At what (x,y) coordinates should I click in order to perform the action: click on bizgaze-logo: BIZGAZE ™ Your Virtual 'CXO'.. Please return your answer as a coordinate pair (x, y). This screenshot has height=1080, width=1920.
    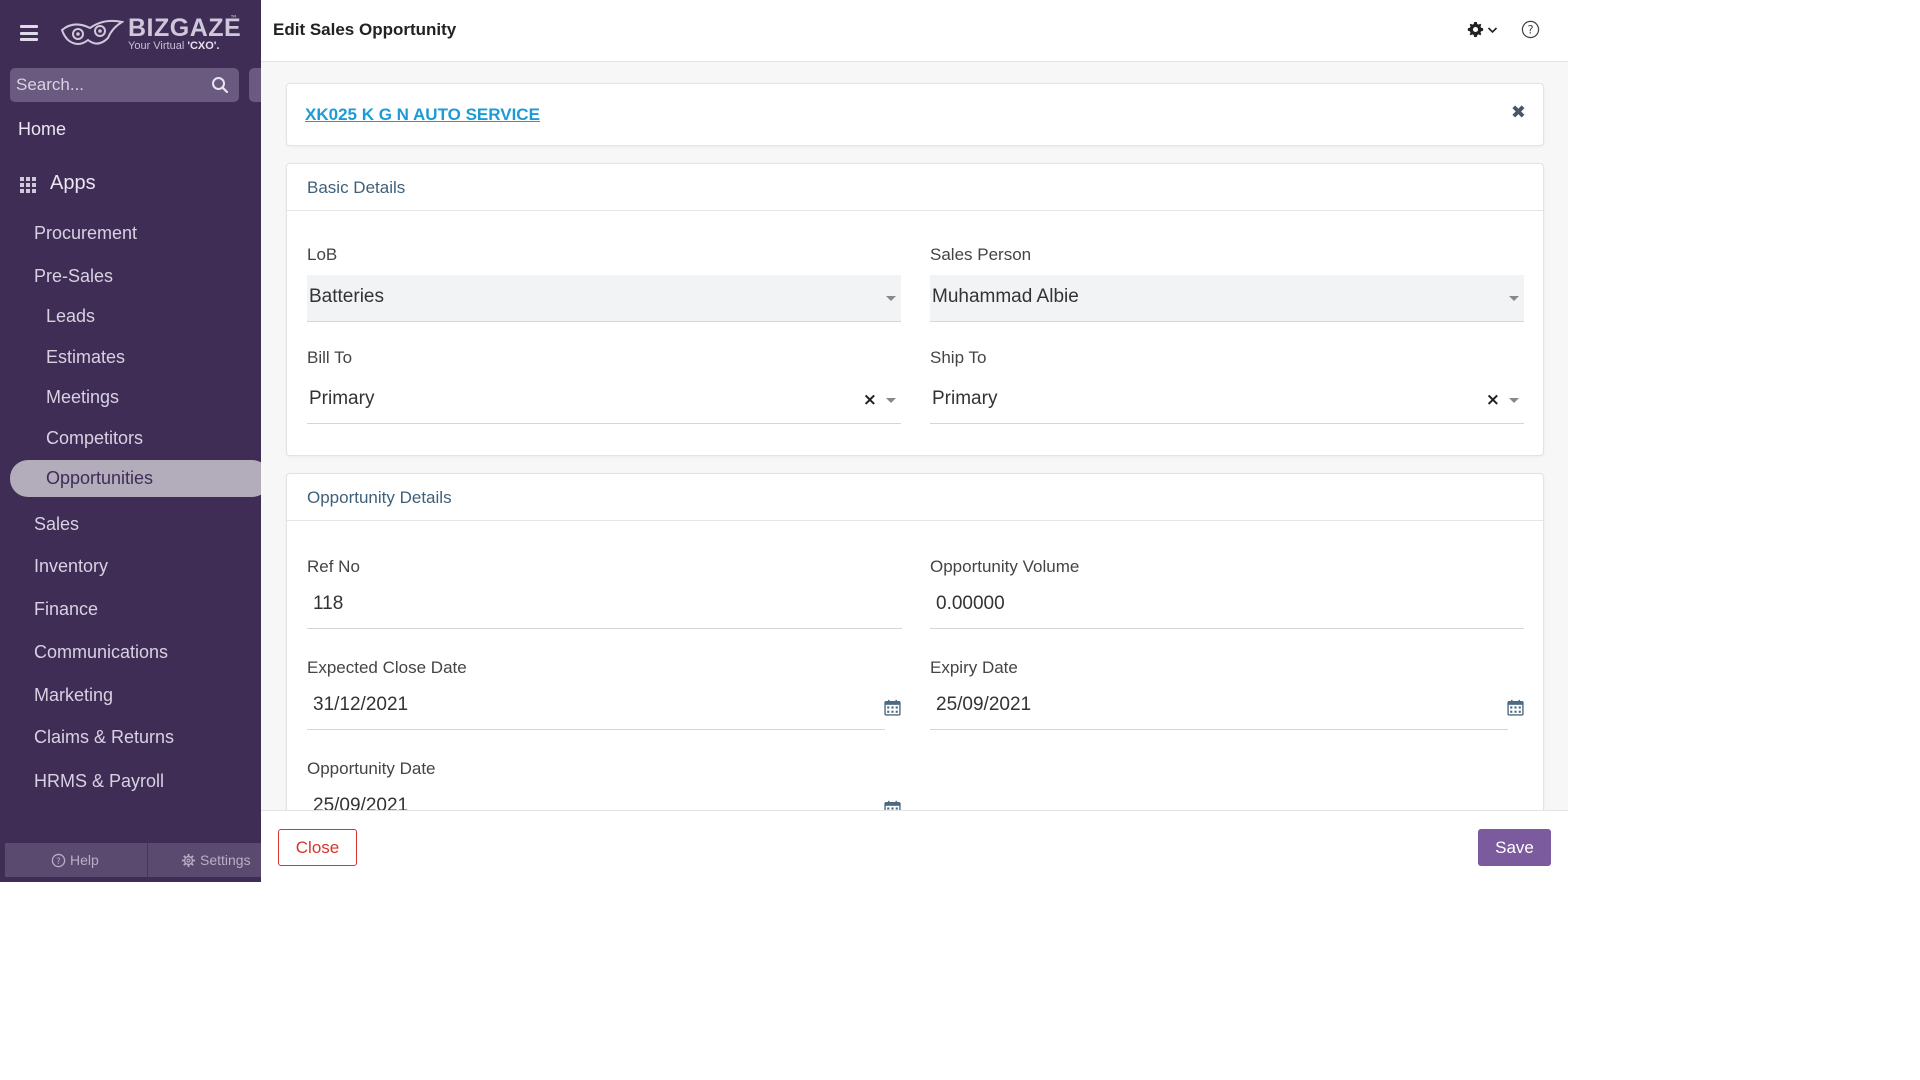
    Looking at the image, I should click on (155, 34).